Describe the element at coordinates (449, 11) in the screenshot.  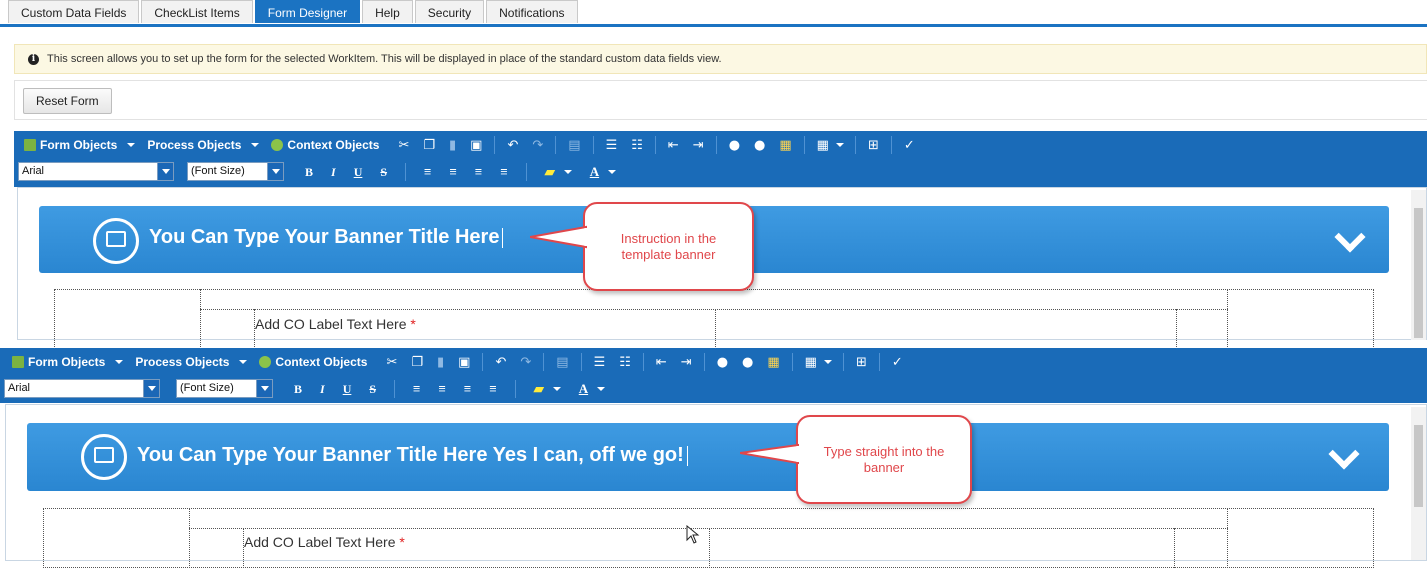
I see `tab-security: Security` at that location.